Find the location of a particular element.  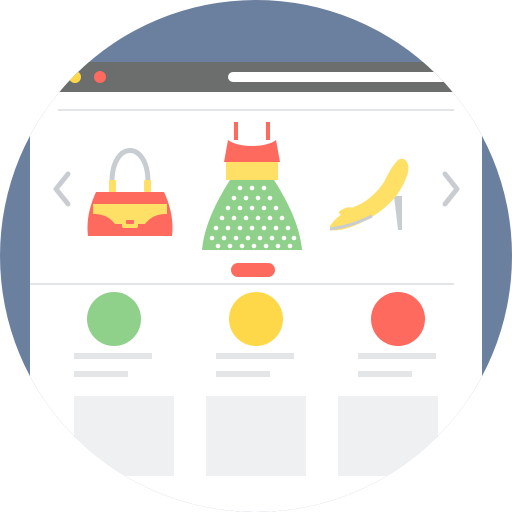

top-divider is located at coordinates (256, 110).